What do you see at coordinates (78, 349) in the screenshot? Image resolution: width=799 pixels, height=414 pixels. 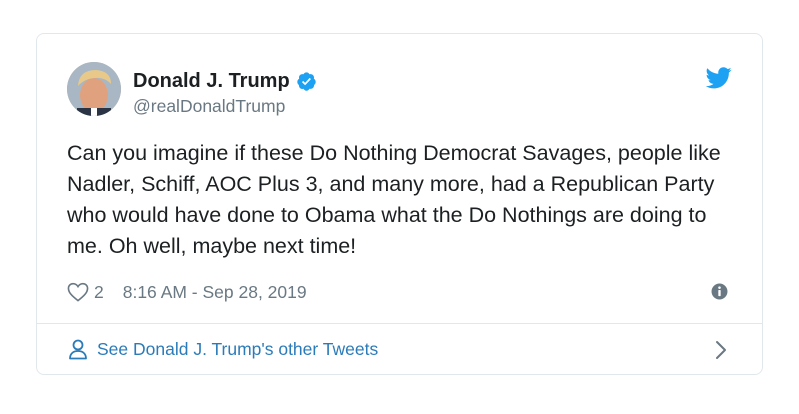 I see `person-icon` at bounding box center [78, 349].